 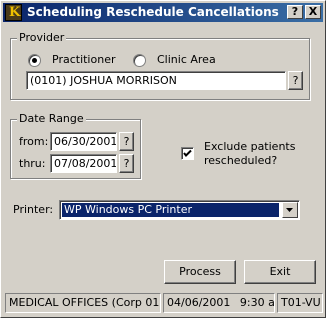 I want to click on close-button: X, so click(x=313, y=12).